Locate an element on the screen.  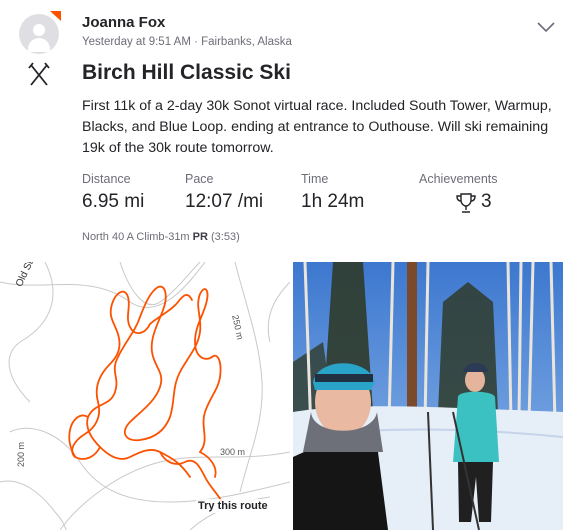
chevron-down-icon is located at coordinates (546, 27).